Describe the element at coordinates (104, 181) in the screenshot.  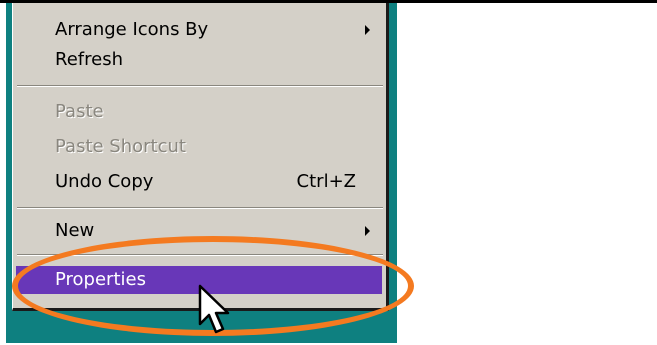
I see `menu-item-label: Undo Copy` at that location.